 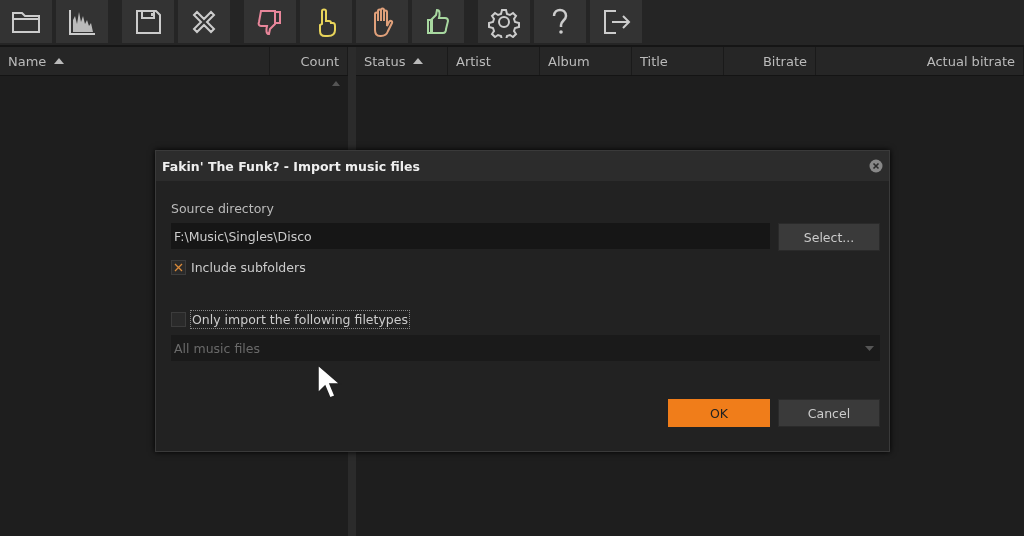 What do you see at coordinates (586, 61) in the screenshot?
I see `column-header: Album` at bounding box center [586, 61].